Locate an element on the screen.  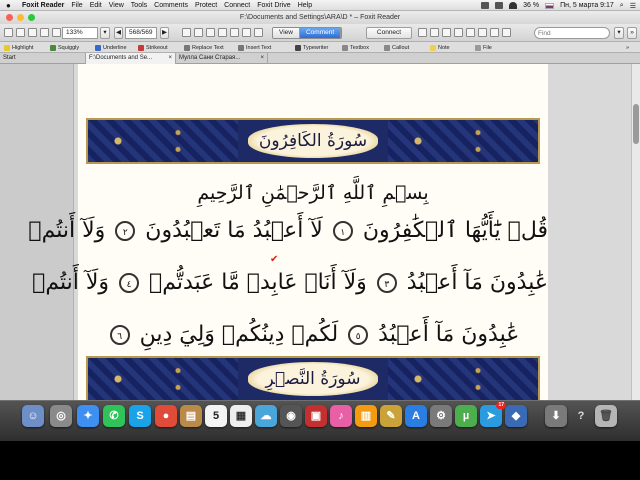
battery-label: 36 % is located at coordinates (531, 5).